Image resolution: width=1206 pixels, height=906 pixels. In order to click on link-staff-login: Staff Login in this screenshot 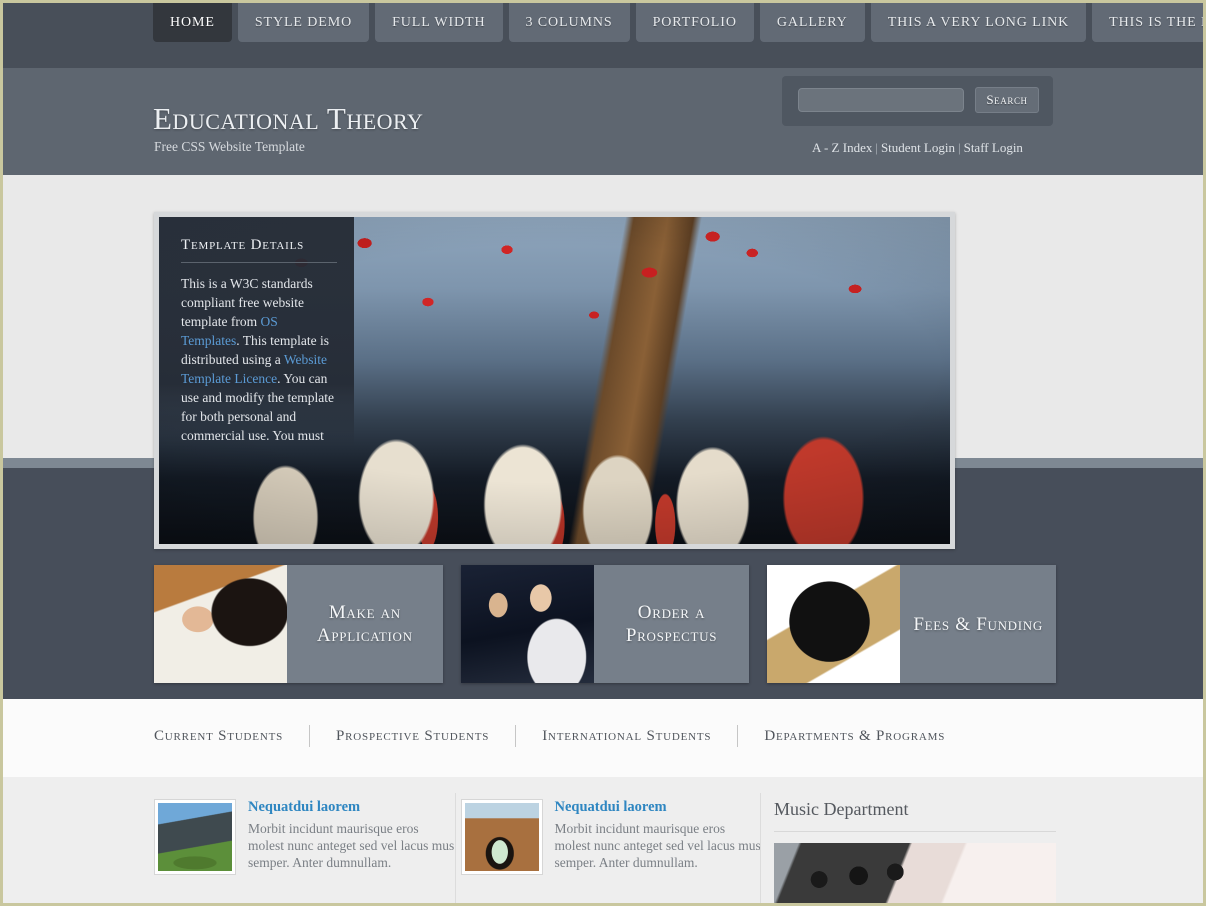, I will do `click(993, 147)`.